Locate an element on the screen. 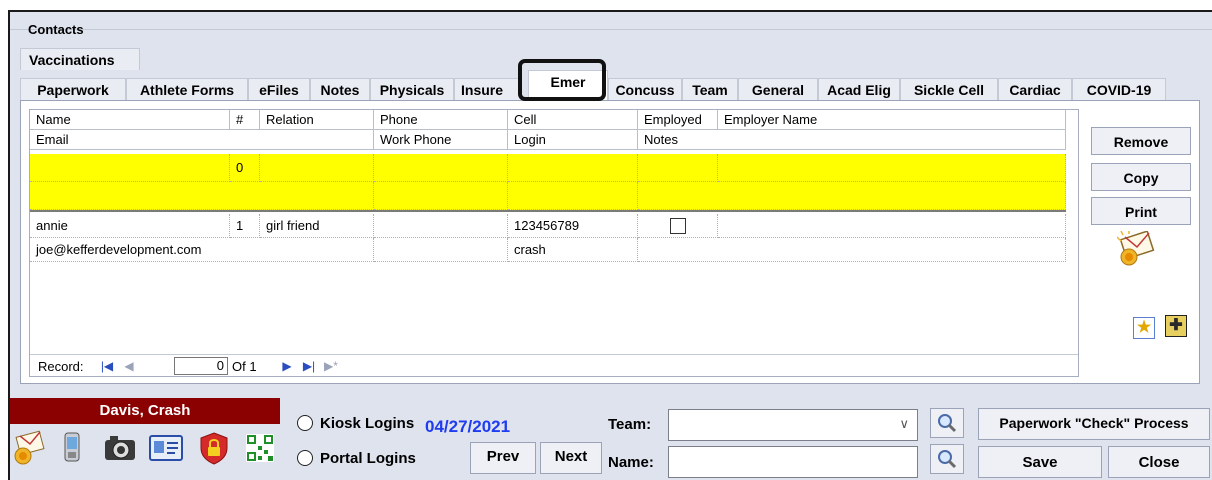 The image size is (1212, 480). employed-checkbox is located at coordinates (678, 226).